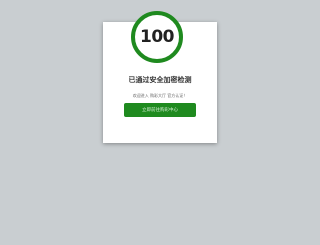 Image resolution: width=320 pixels, height=245 pixels. I want to click on enter-lottery-center-button: 立即前往购彩中心, so click(160, 110).